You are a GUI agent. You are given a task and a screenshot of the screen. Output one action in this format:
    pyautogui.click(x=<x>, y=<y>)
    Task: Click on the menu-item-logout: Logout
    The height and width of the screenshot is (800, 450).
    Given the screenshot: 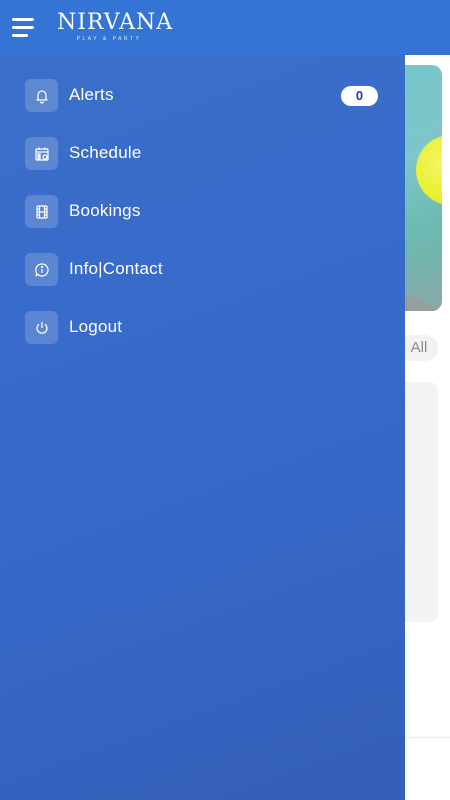 What is the action you would take?
    pyautogui.click(x=202, y=328)
    